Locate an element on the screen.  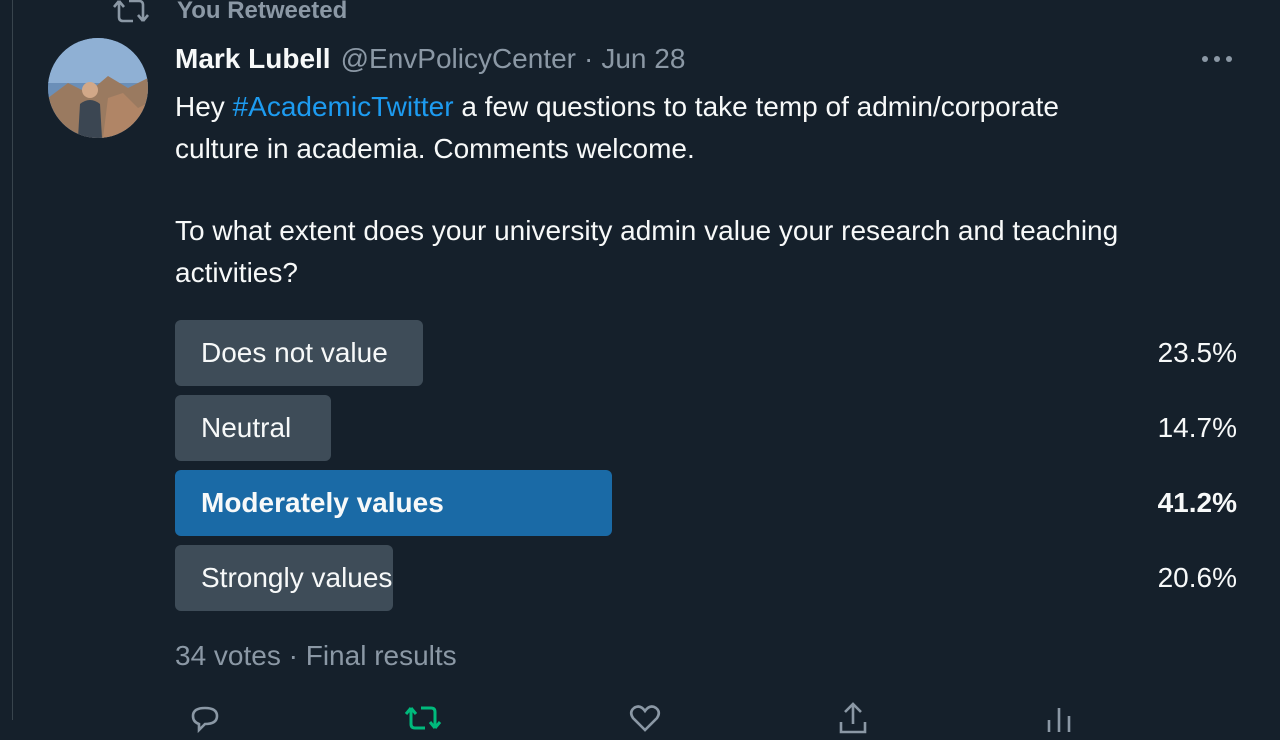
analytics-button is located at coordinates (1059, 718).